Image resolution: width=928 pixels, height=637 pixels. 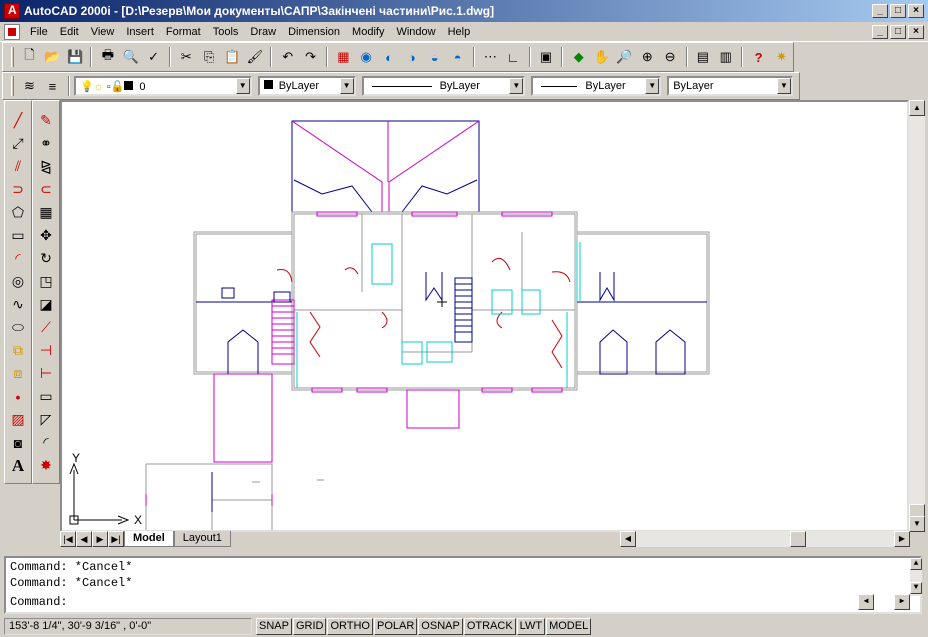 I want to click on open-icon: 📂, so click(x=52, y=57).